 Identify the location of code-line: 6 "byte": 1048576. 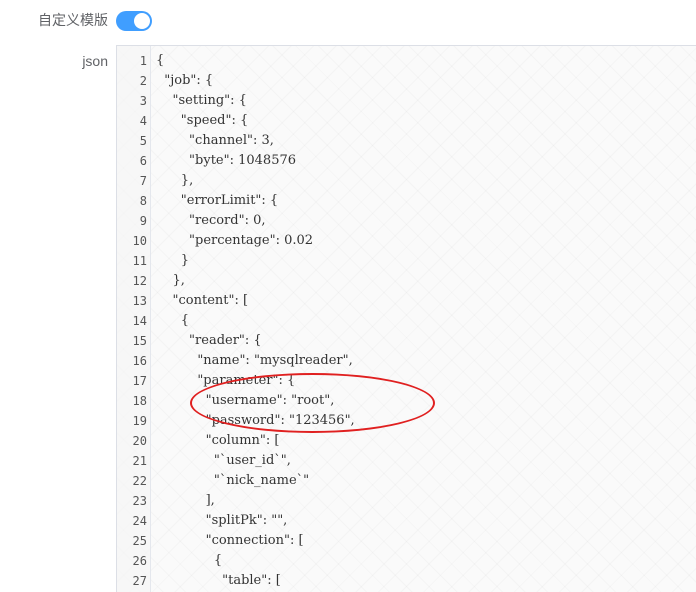
(406, 161).